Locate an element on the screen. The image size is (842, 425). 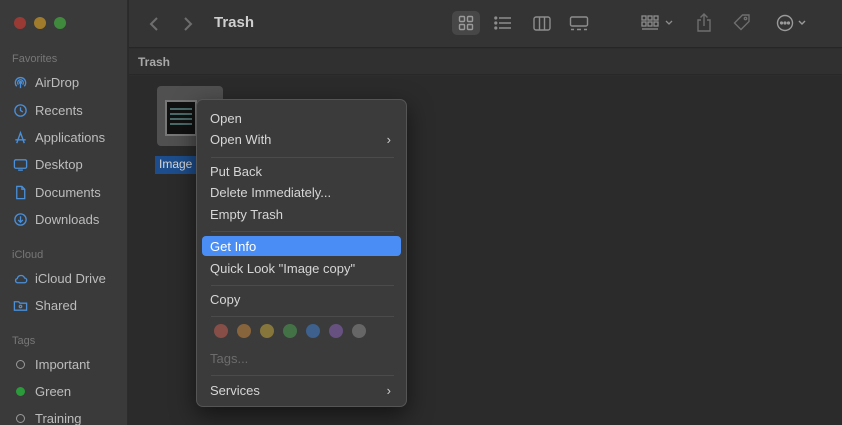
sidebar-tag-important: Important is located at coordinates (51, 364).